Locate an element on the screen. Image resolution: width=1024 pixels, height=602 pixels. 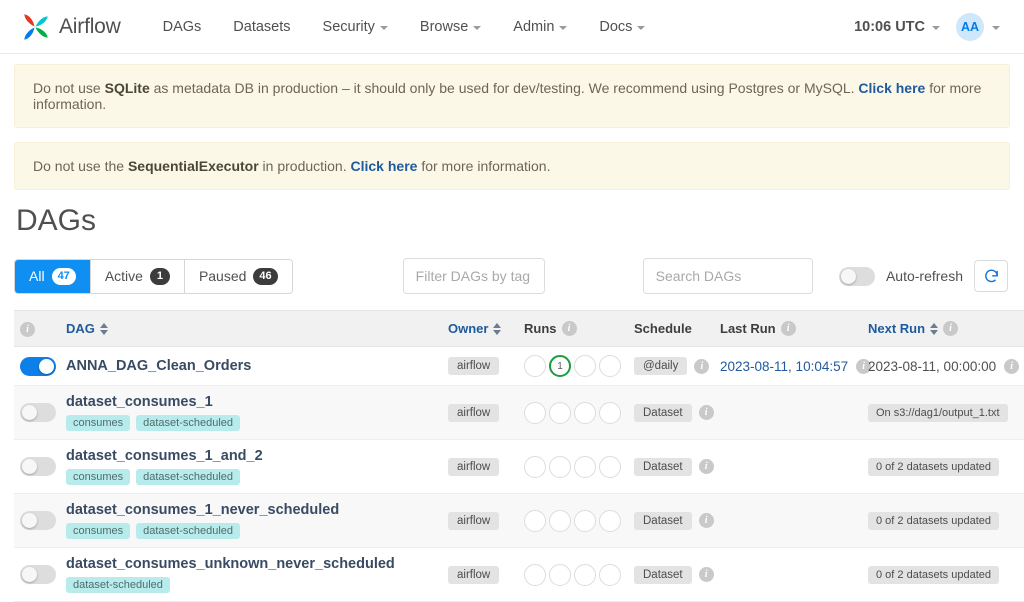
dag-link: dataset_consumes_unknown_never_scheduled is located at coordinates (230, 564).